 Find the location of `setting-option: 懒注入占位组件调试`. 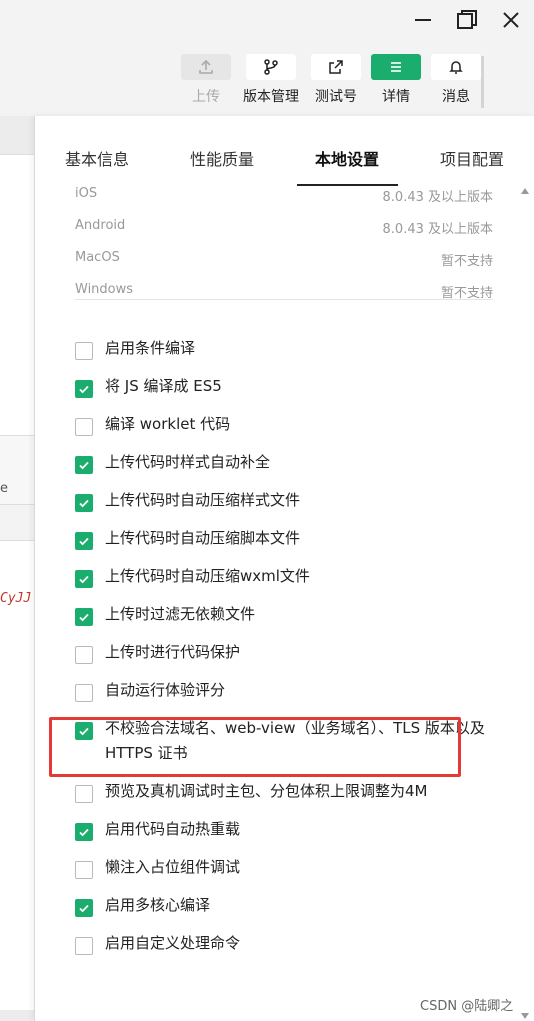

setting-option: 懒注入占位组件调试 is located at coordinates (295, 867).